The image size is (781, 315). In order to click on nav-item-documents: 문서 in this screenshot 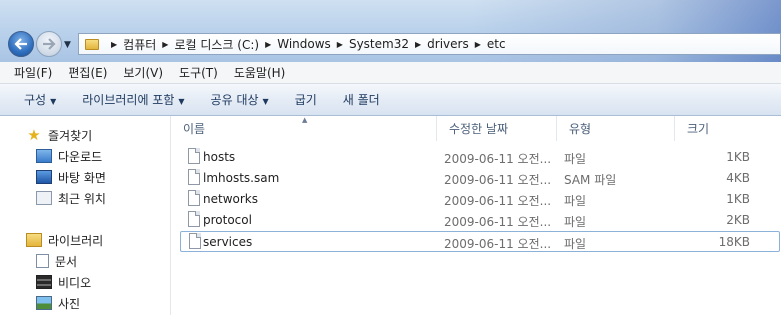, I will do `click(56, 261)`.